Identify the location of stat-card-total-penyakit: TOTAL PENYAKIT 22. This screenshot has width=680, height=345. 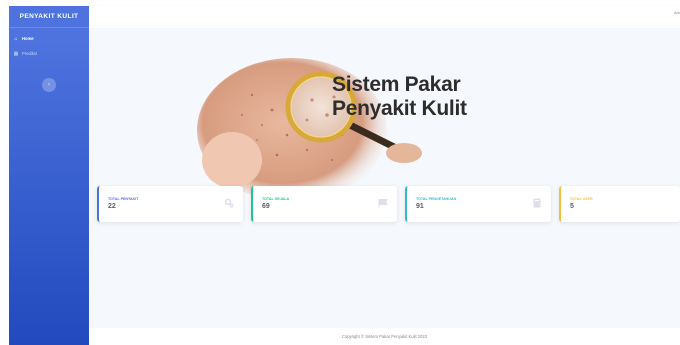
(170, 204).